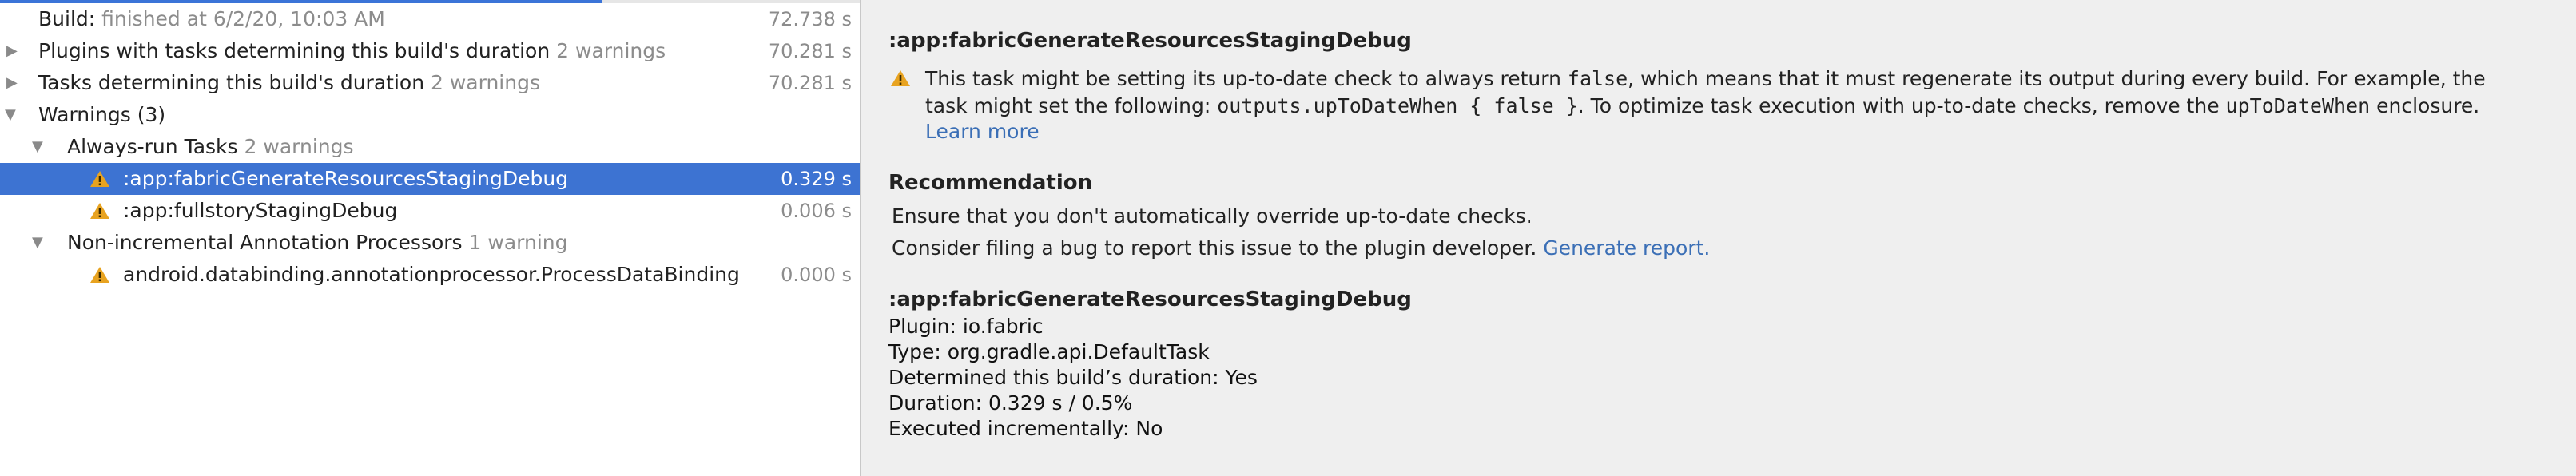 Image resolution: width=2576 pixels, height=476 pixels. I want to click on tree-row-label: Warnings (3), so click(102, 114).